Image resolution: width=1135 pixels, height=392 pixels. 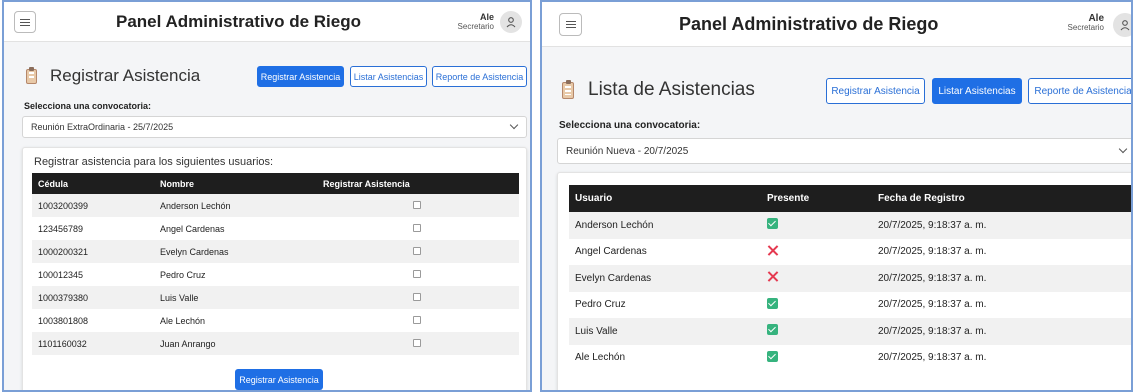 I want to click on usuario-cell: Pedro Cruz, so click(x=600, y=305).